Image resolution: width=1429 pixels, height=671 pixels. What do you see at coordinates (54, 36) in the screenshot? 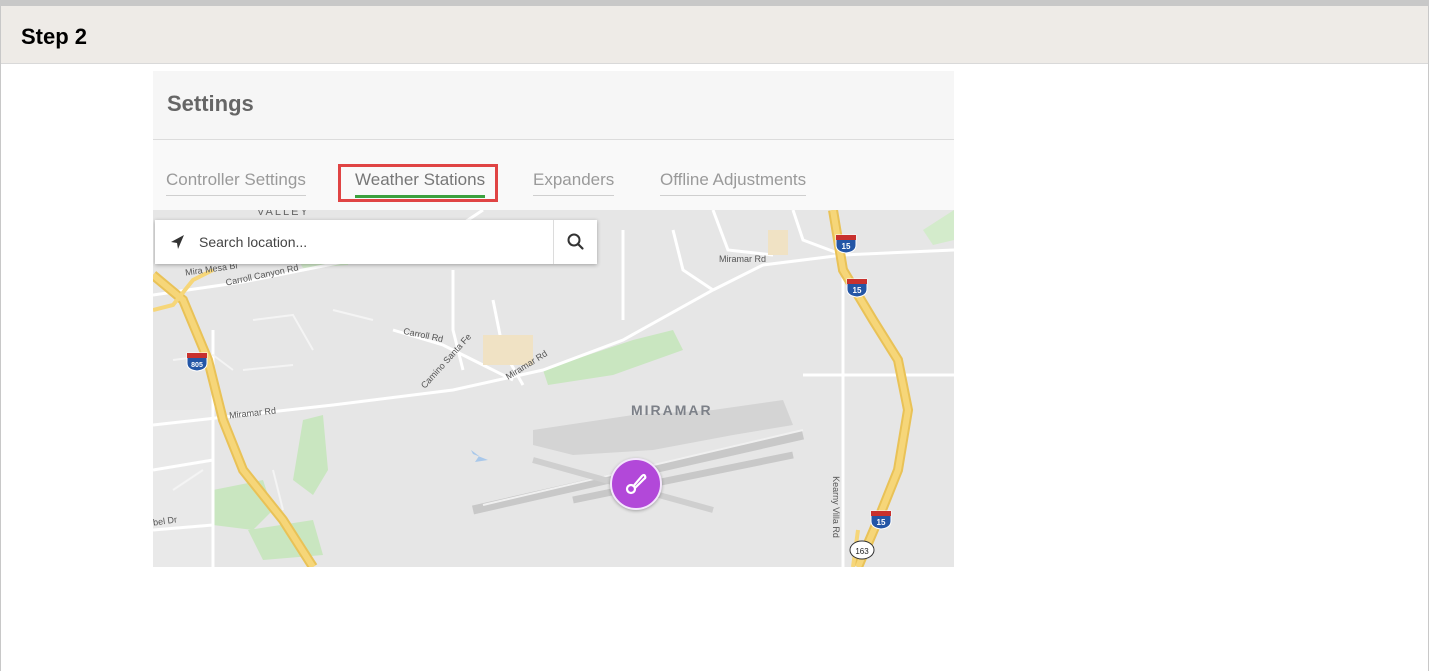
I see `step-title: Step 2` at bounding box center [54, 36].